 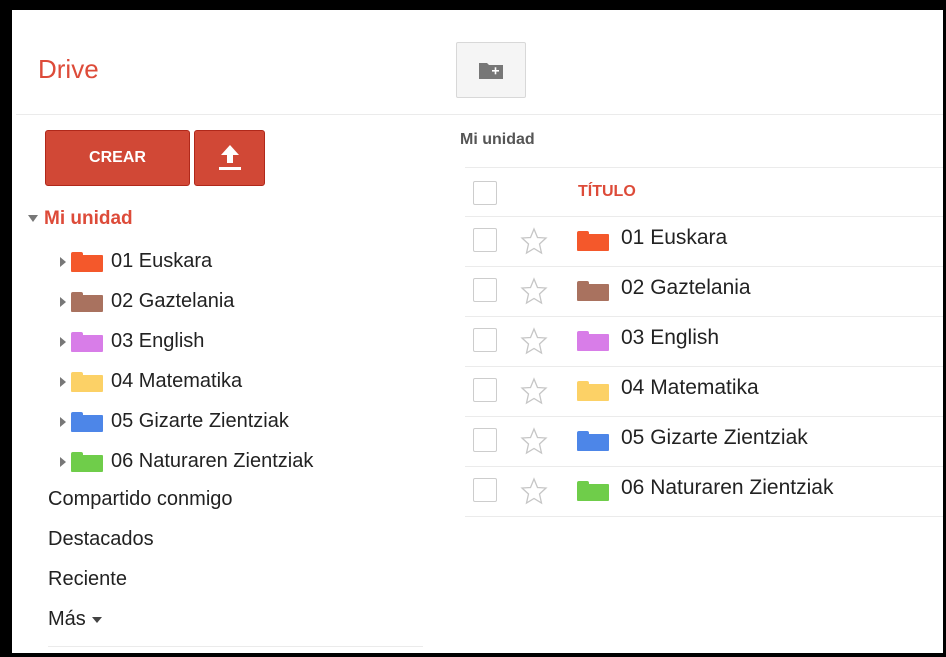 What do you see at coordinates (670, 338) in the screenshot?
I see `file-title: 03 English` at bounding box center [670, 338].